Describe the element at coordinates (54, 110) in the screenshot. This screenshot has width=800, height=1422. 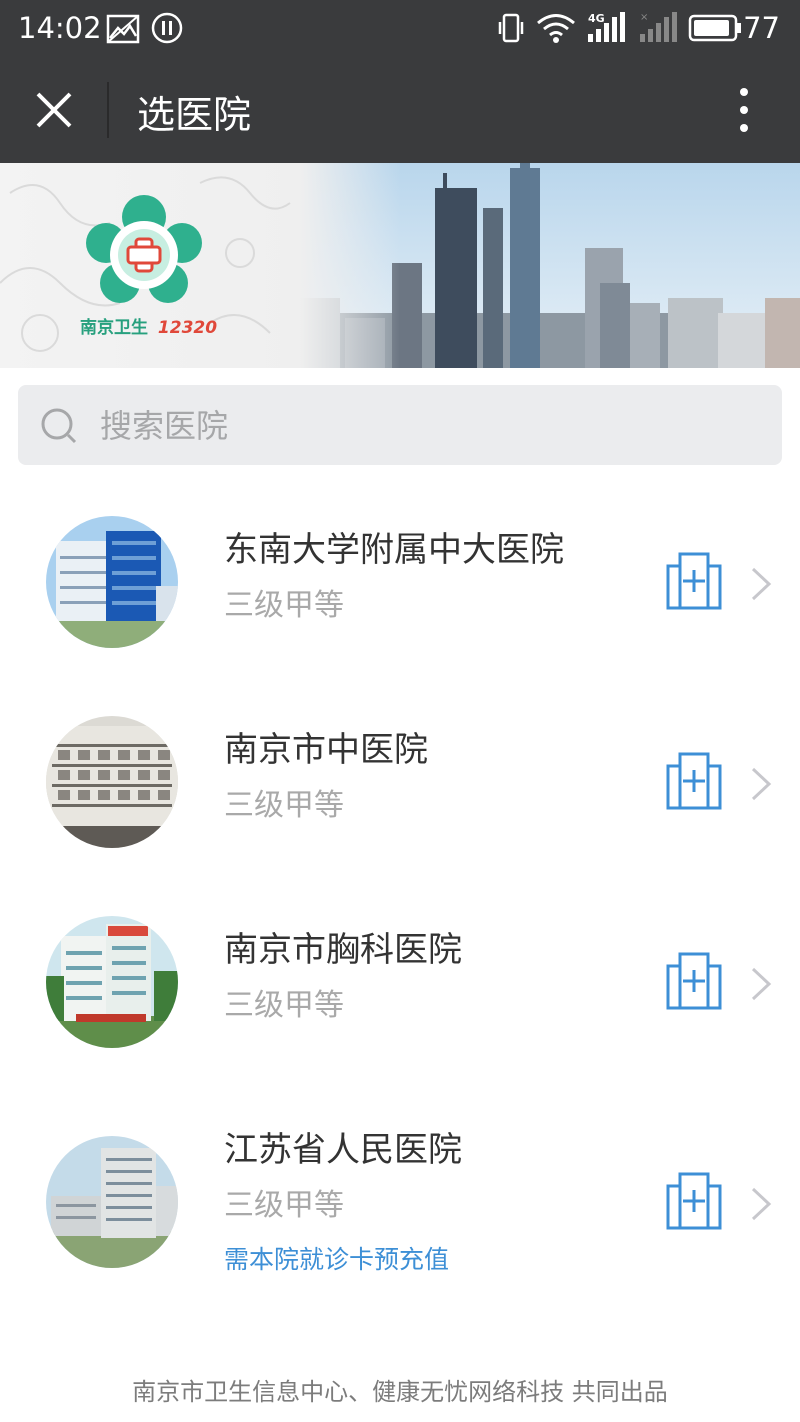
I see `close-icon` at that location.